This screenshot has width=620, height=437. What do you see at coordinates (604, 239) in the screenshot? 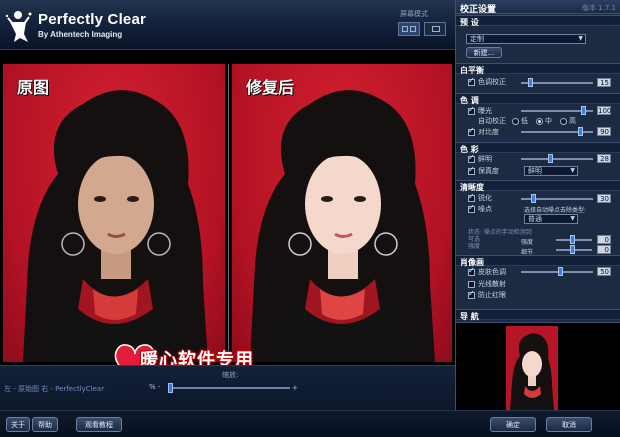
I see `strength-value: 0` at bounding box center [604, 239].